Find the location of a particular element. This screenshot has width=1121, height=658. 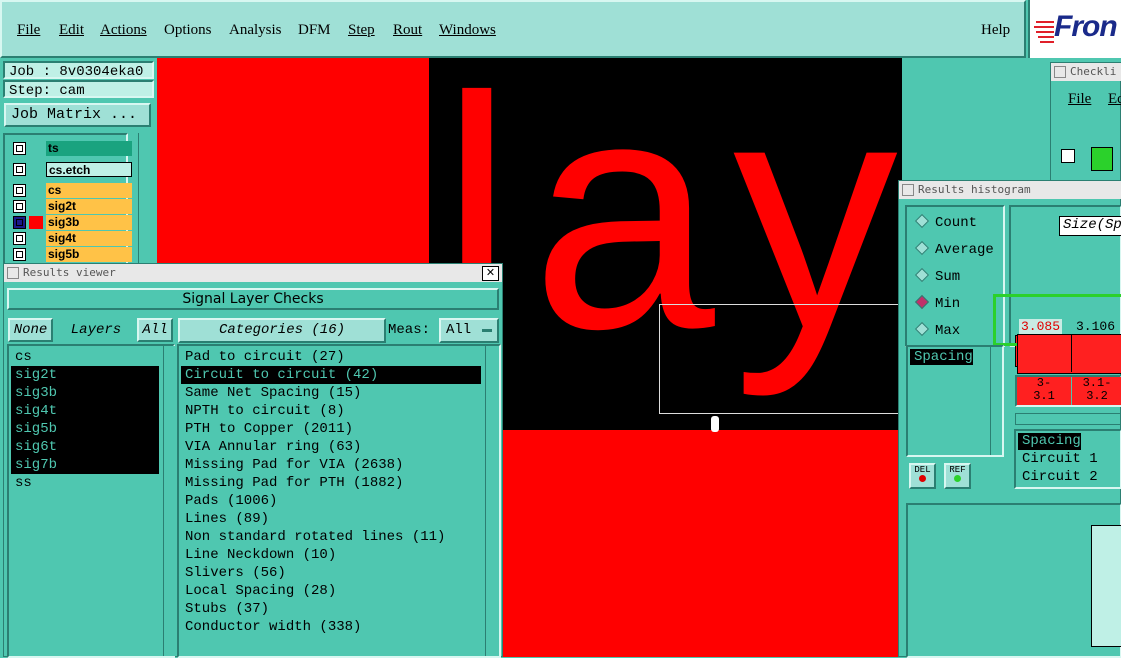

menu-edit: Edit is located at coordinates (71, 30).